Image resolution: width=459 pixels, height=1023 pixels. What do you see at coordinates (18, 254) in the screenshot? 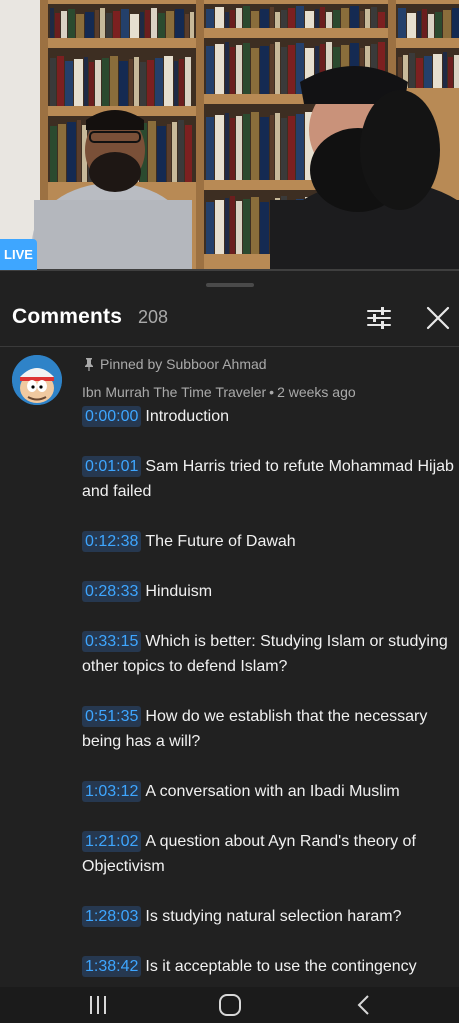
I see `live-badge: LIVE` at bounding box center [18, 254].